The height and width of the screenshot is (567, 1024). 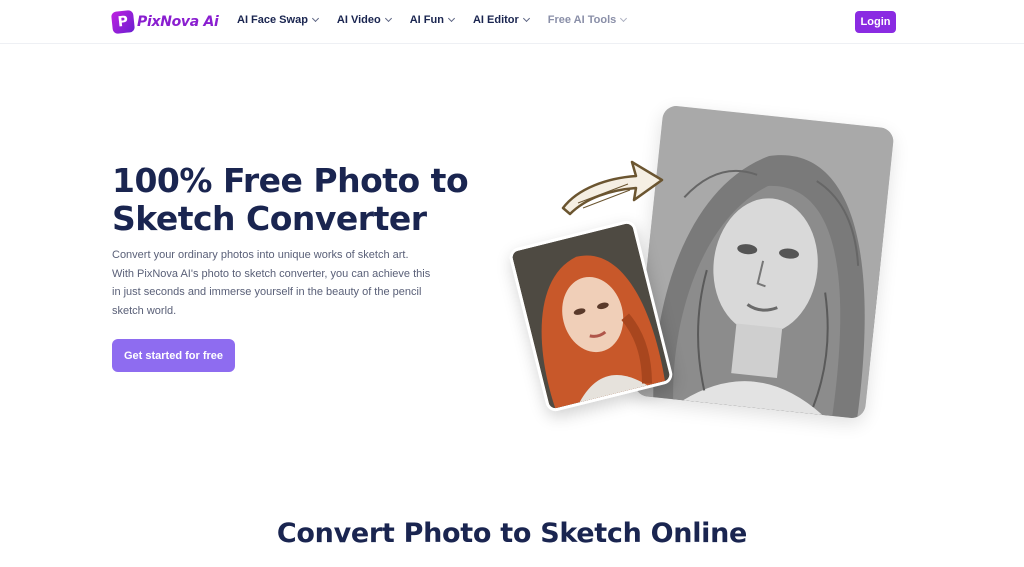 I want to click on sketch-result-image, so click(x=764, y=262).